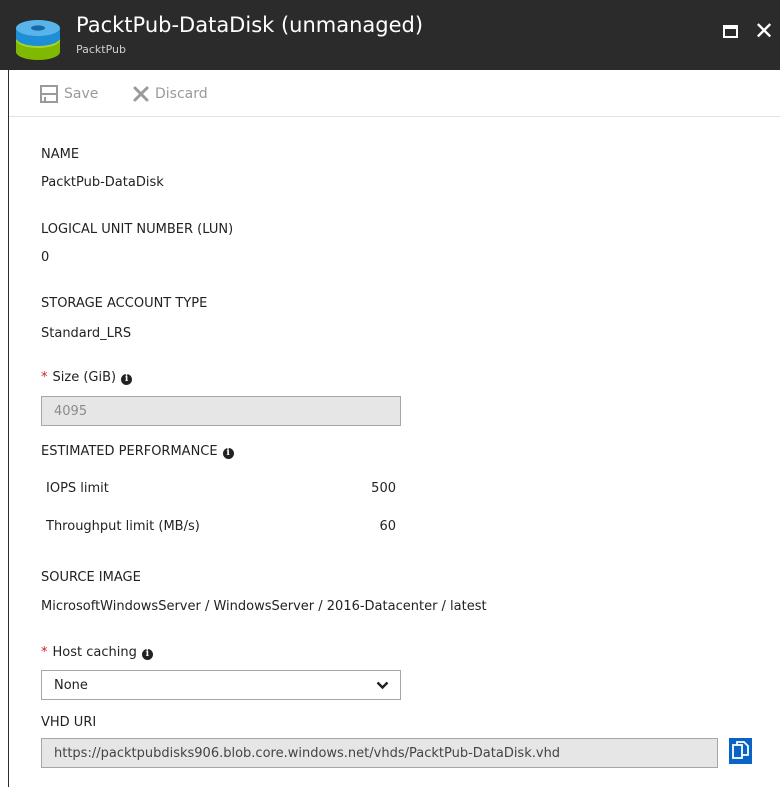  Describe the element at coordinates (94, 652) in the screenshot. I see `host-caching-label: Host caching` at that location.